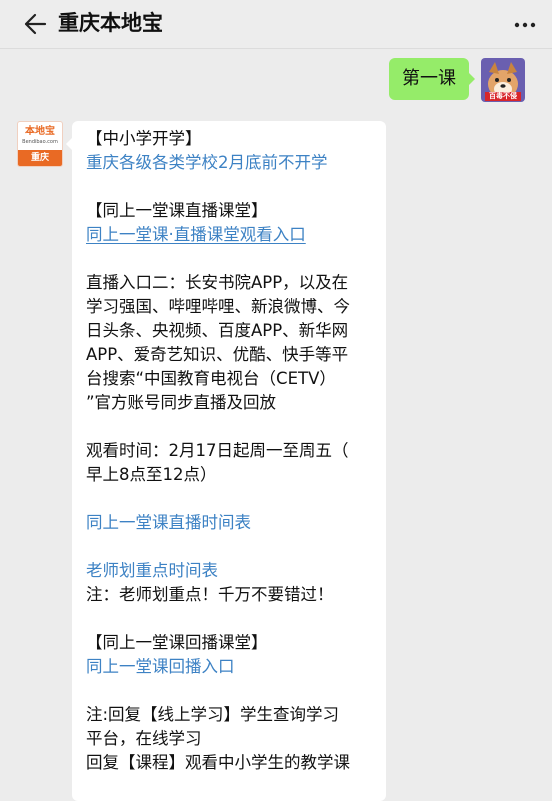 The image size is (552, 801). What do you see at coordinates (232, 235) in the screenshot?
I see `live-class-entry-link: 同上一堂课·直播课堂观看入口` at bounding box center [232, 235].